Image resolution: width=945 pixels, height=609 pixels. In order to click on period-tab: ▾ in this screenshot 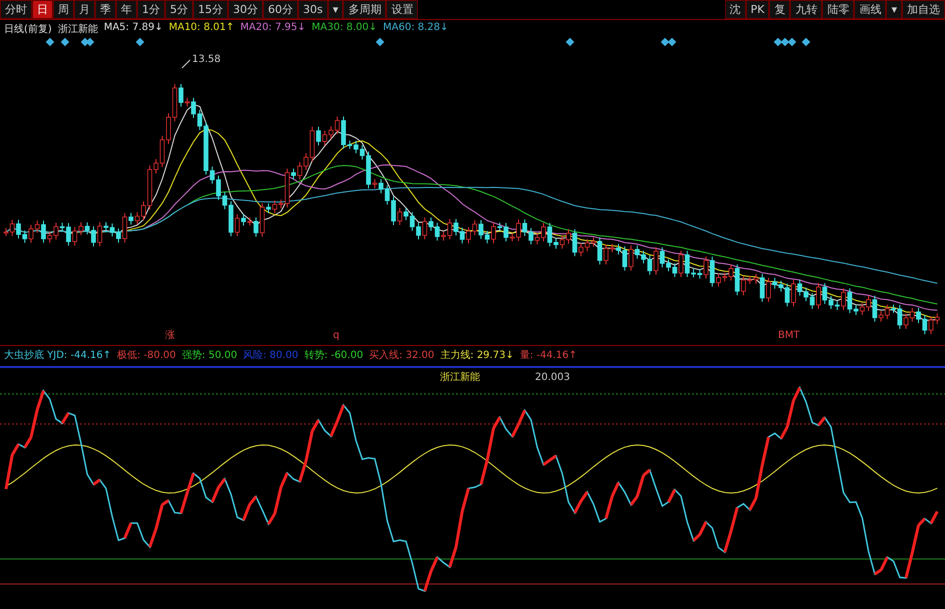, I will do `click(336, 9)`.